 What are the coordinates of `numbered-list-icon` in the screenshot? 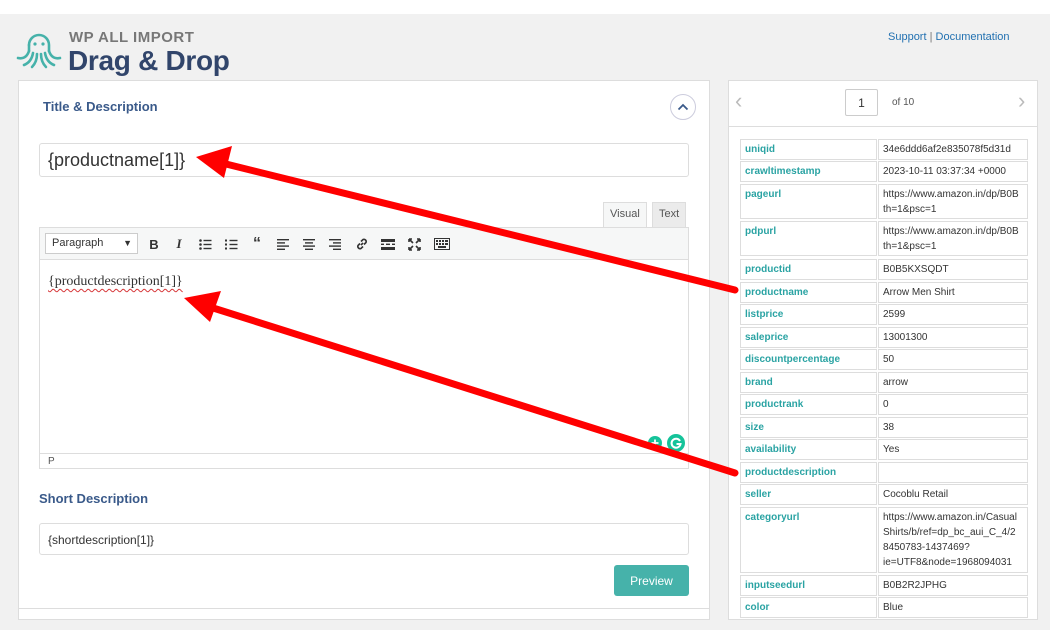 It's located at (231, 244).